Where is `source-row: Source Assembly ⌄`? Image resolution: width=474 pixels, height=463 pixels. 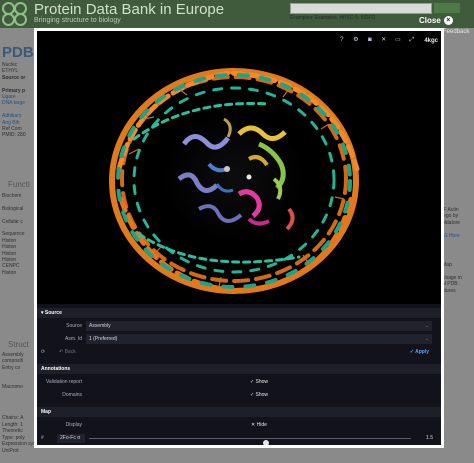
source-row: Source Assembly ⌄ is located at coordinates (239, 326).